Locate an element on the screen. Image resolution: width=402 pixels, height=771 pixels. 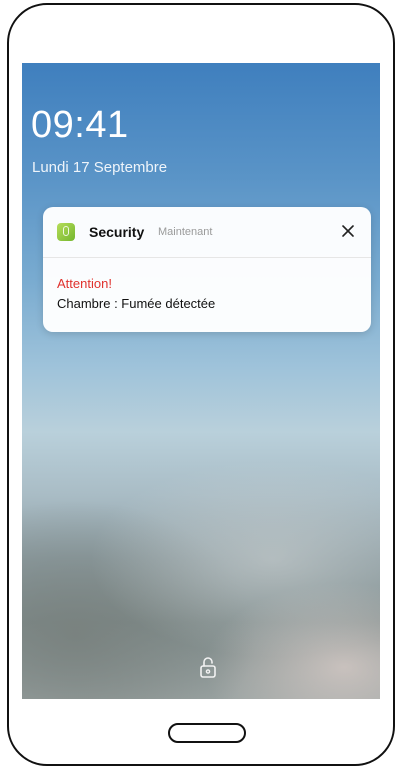
close-icon is located at coordinates (348, 231).